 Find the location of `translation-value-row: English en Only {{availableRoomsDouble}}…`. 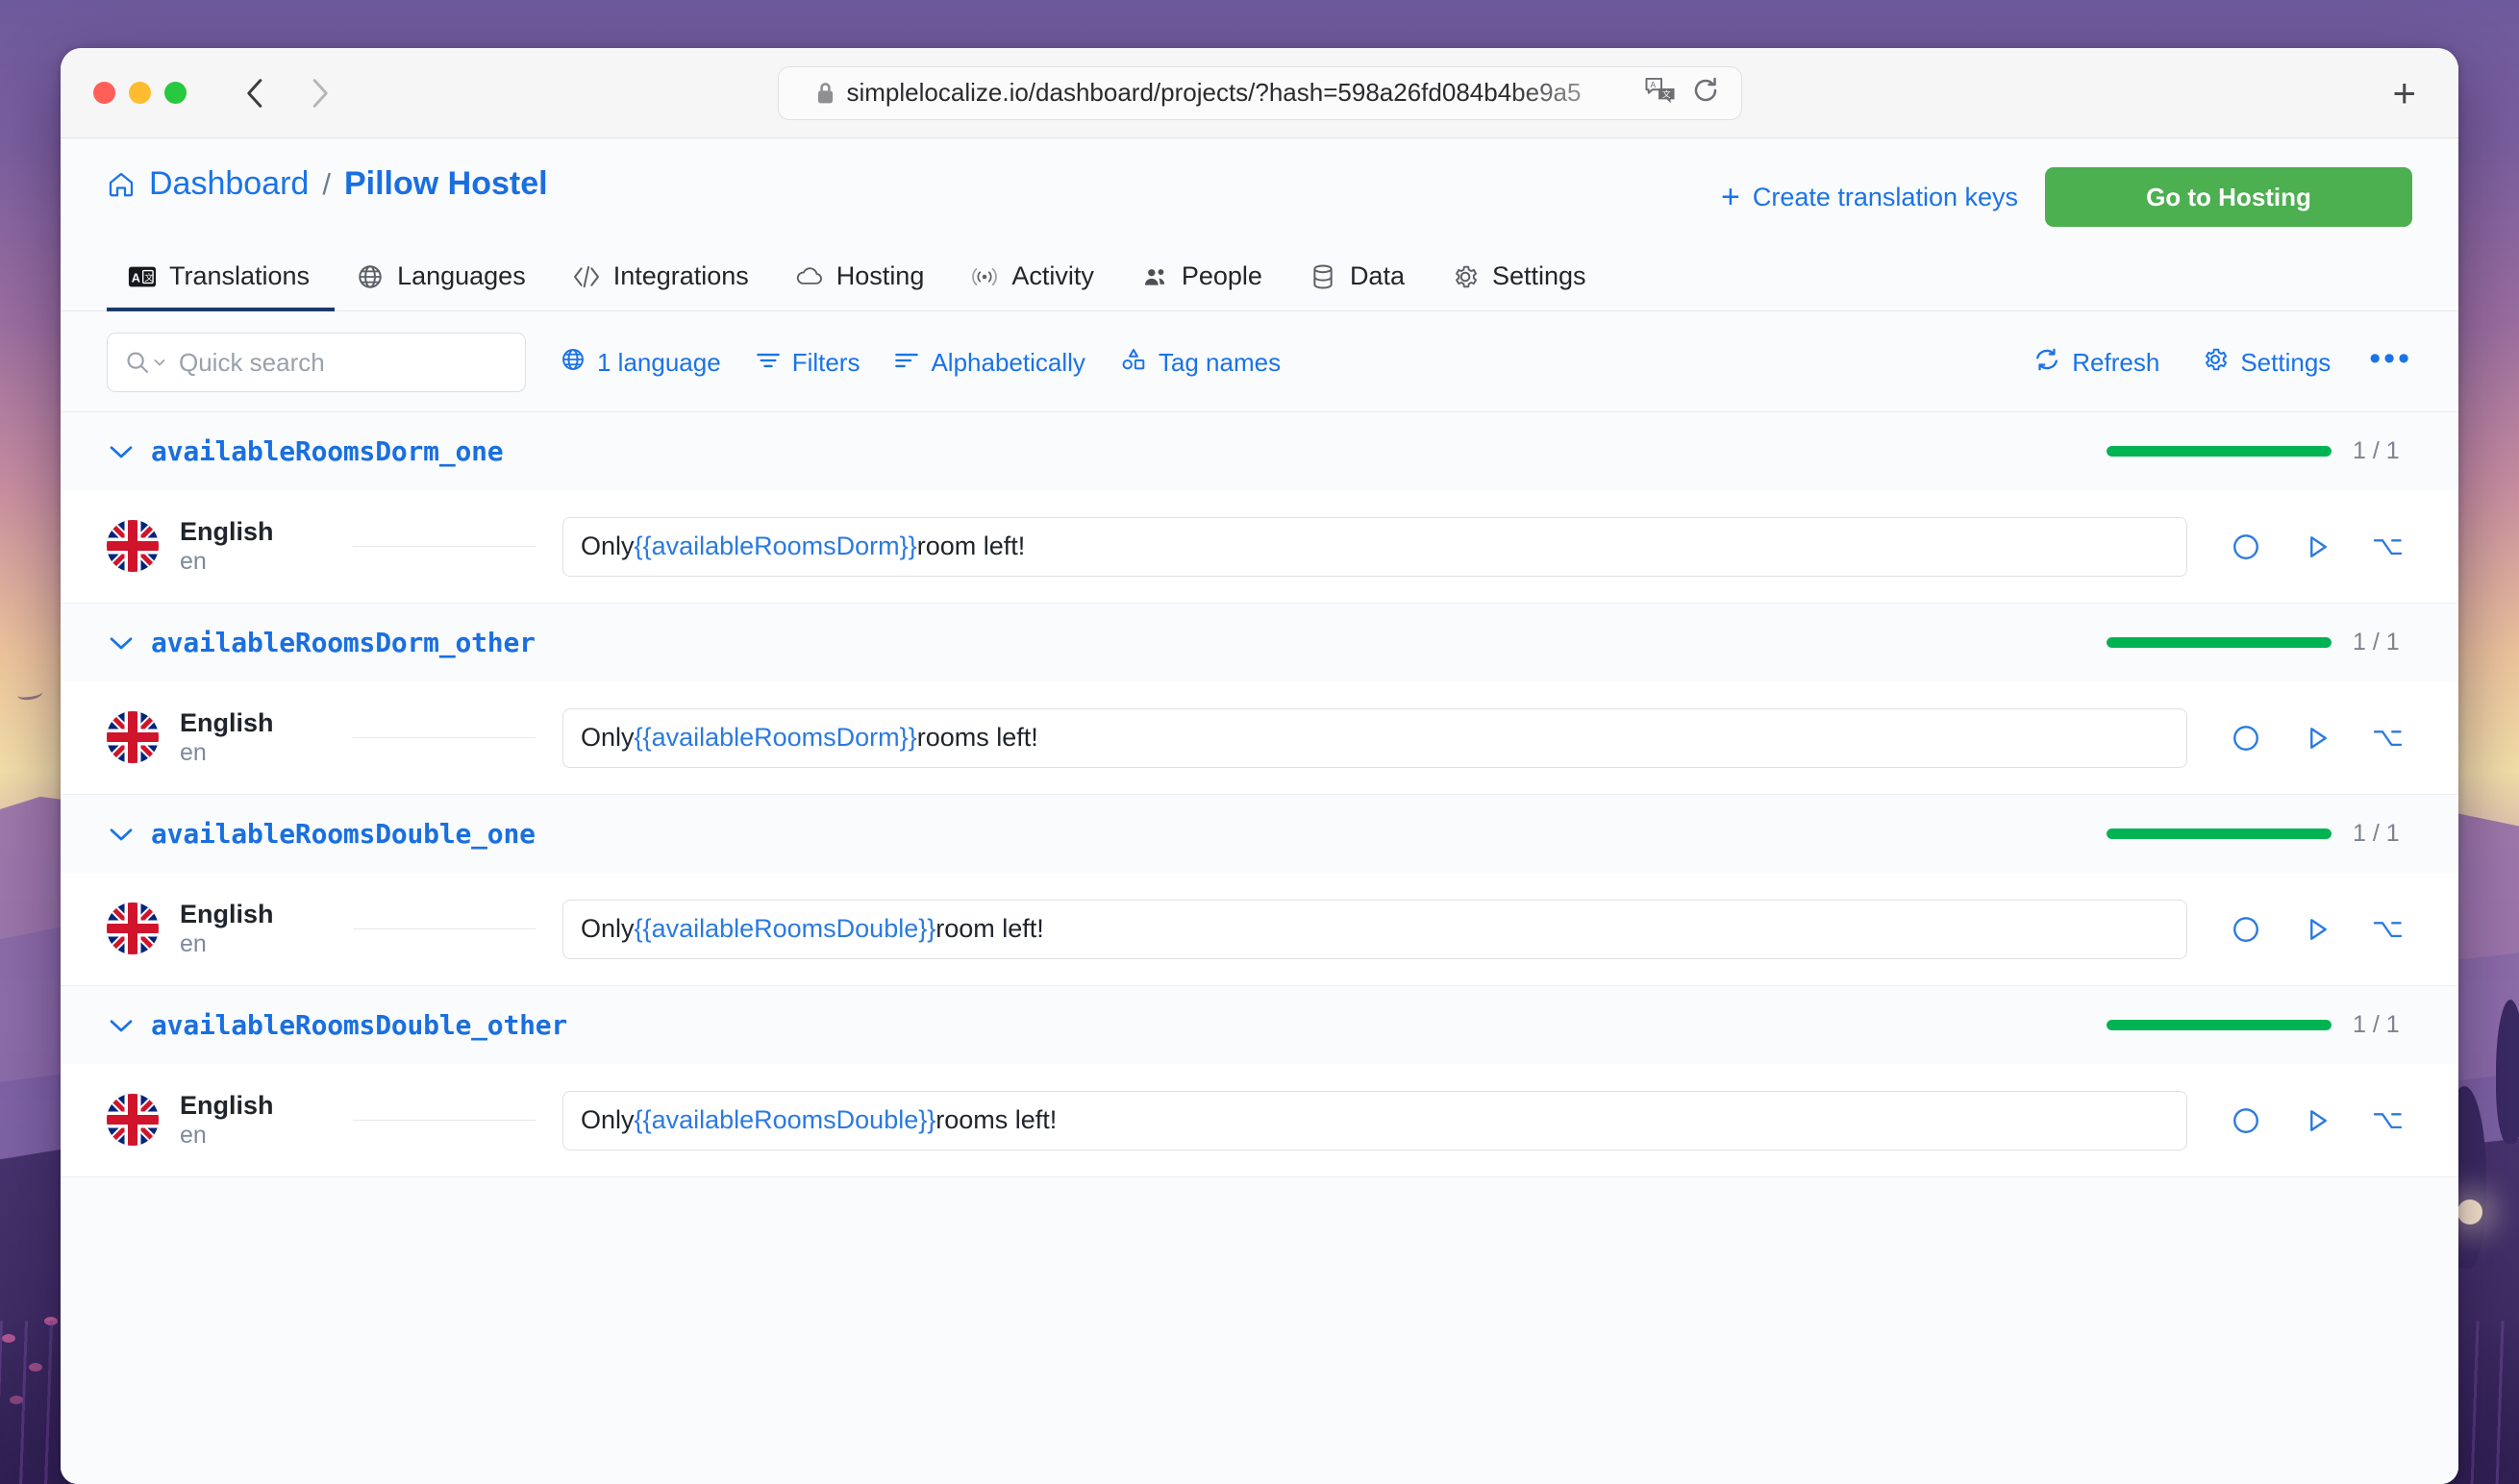

translation-value-row: English en Only {{availableRoomsDouble}}… is located at coordinates (1259, 929).